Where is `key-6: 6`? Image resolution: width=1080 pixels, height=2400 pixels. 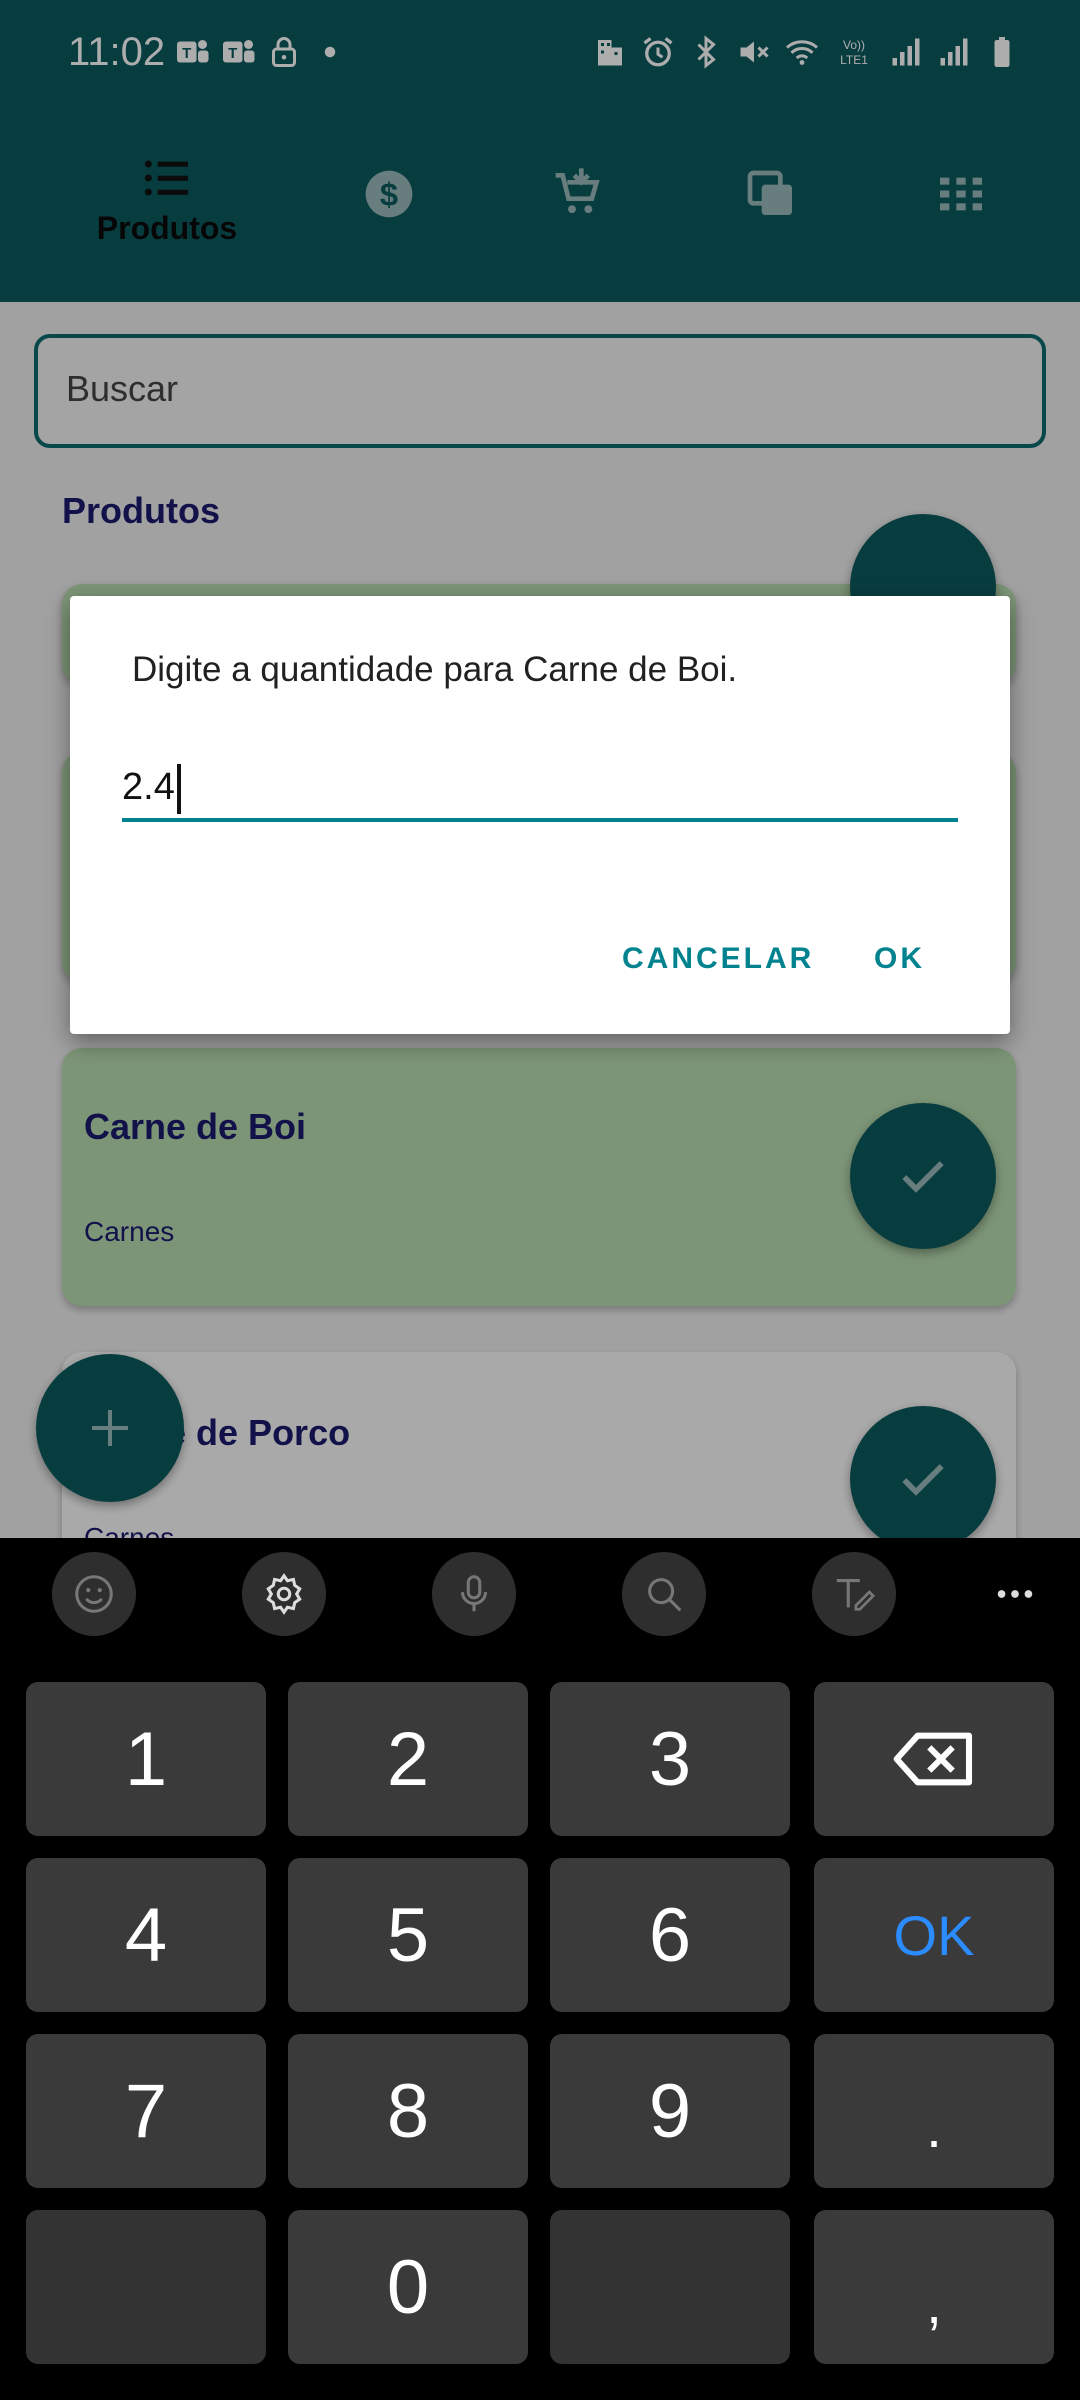 key-6: 6 is located at coordinates (670, 1935).